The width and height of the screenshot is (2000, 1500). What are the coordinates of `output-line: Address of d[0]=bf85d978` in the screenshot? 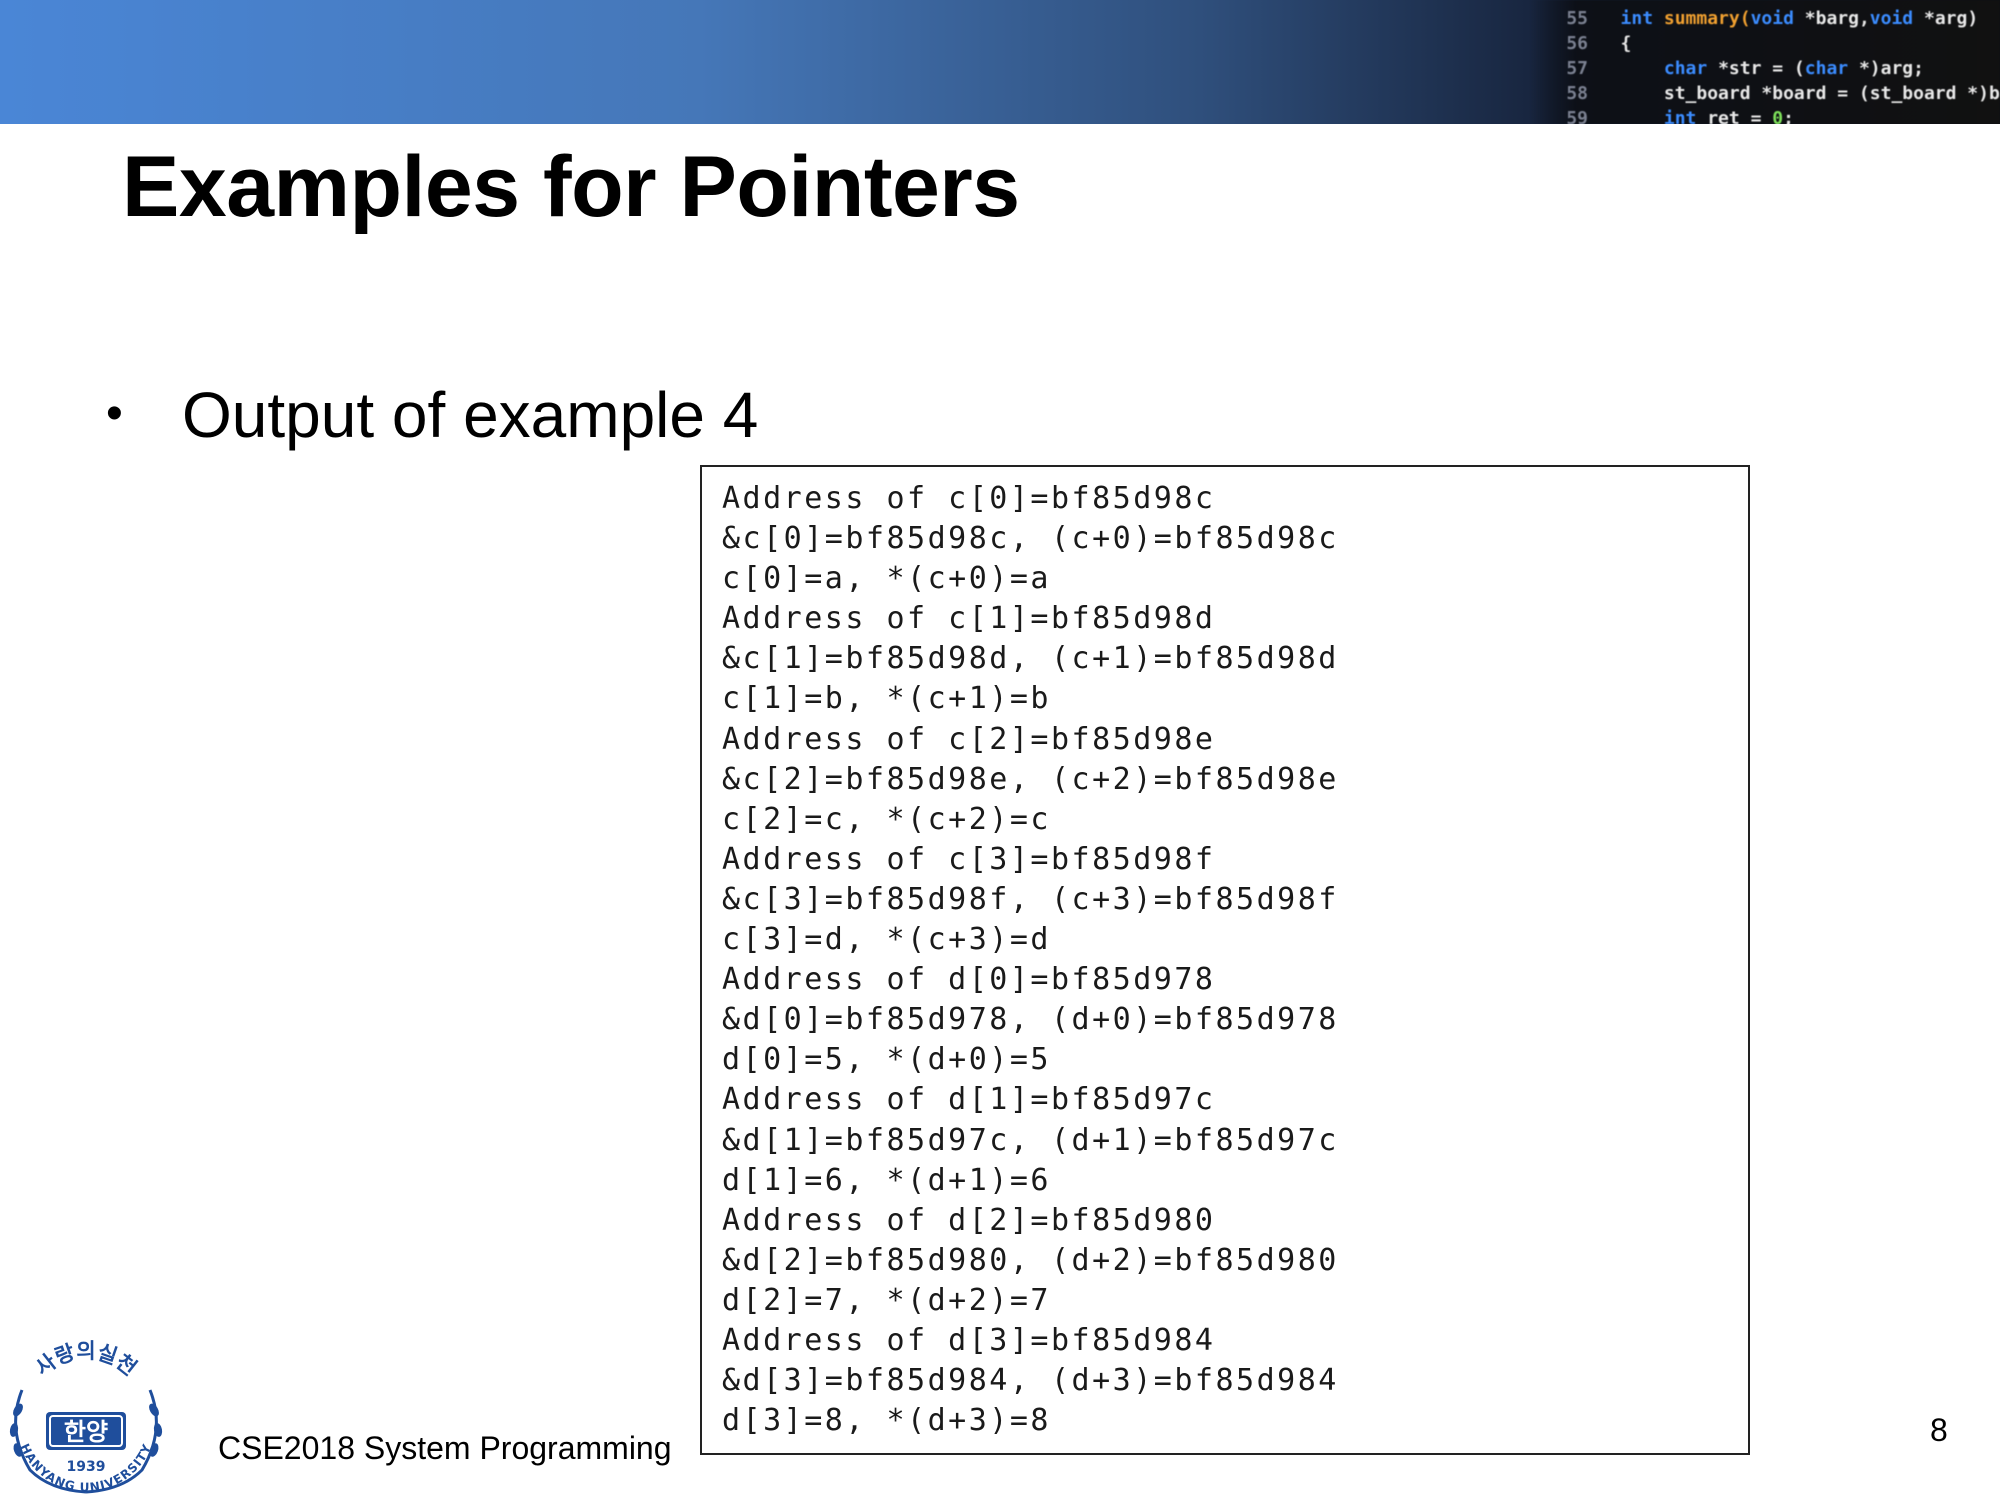 It's located at (969, 980).